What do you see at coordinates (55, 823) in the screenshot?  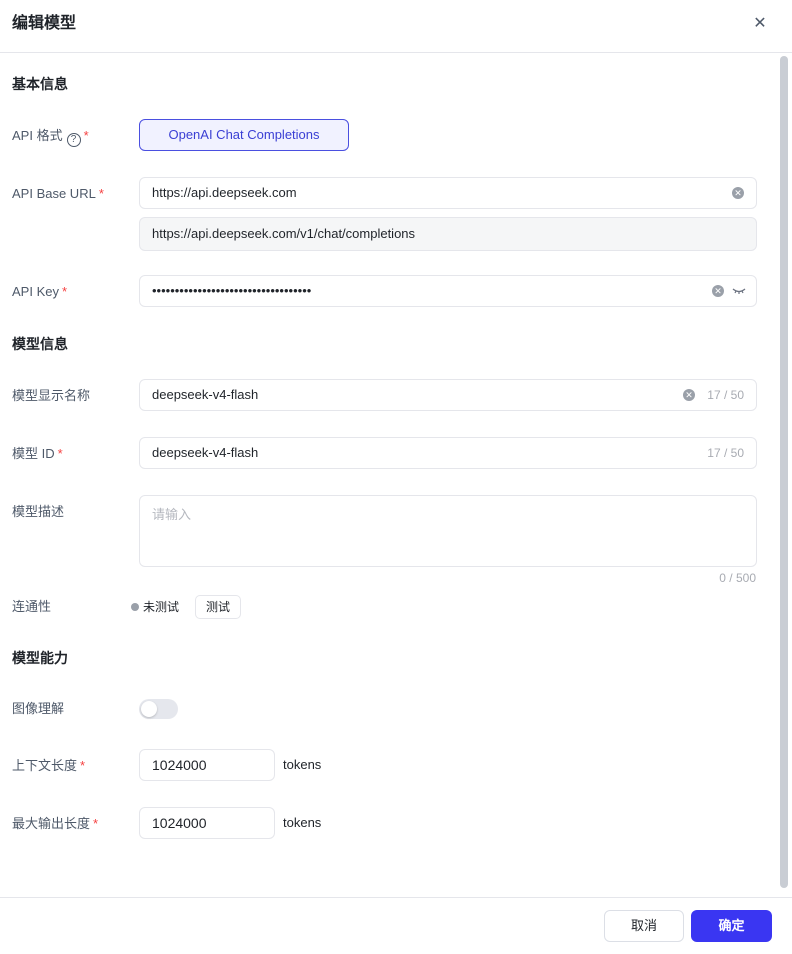 I see `max-output-label: 最大输出长度 *` at bounding box center [55, 823].